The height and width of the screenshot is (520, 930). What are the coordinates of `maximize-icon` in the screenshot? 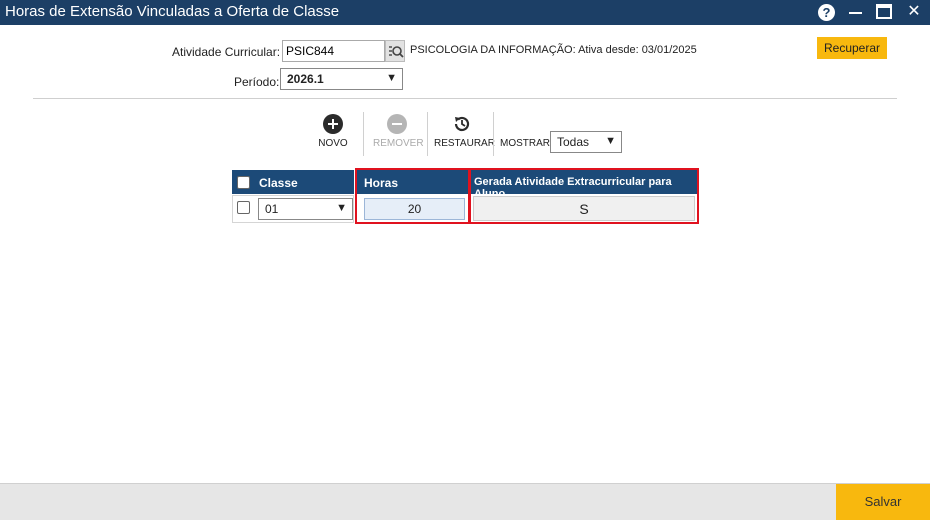 It's located at (884, 11).